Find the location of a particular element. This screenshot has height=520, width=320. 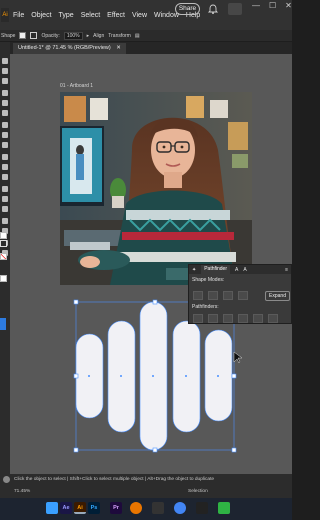

handle-top-left is located at coordinates (76, 302).